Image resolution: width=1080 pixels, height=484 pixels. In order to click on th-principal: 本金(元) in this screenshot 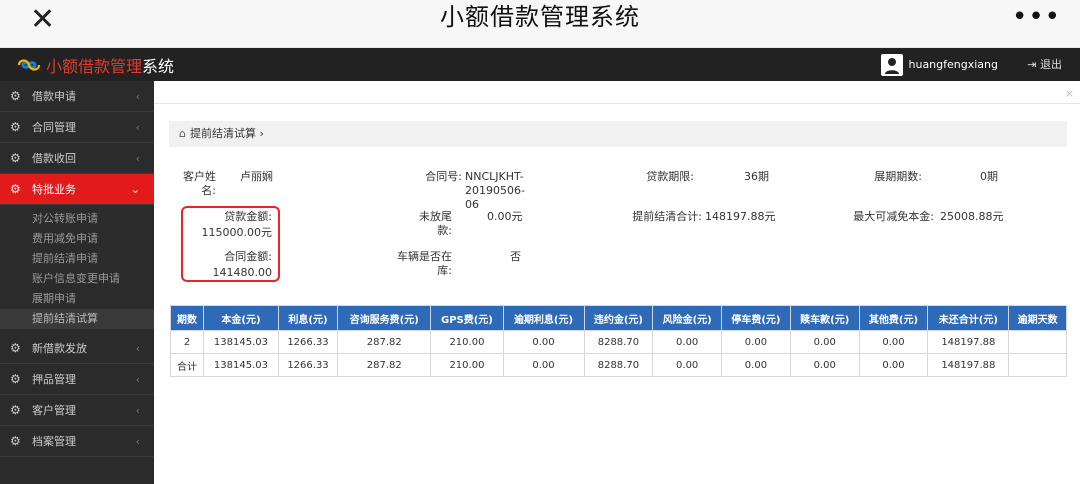, I will do `click(241, 318)`.